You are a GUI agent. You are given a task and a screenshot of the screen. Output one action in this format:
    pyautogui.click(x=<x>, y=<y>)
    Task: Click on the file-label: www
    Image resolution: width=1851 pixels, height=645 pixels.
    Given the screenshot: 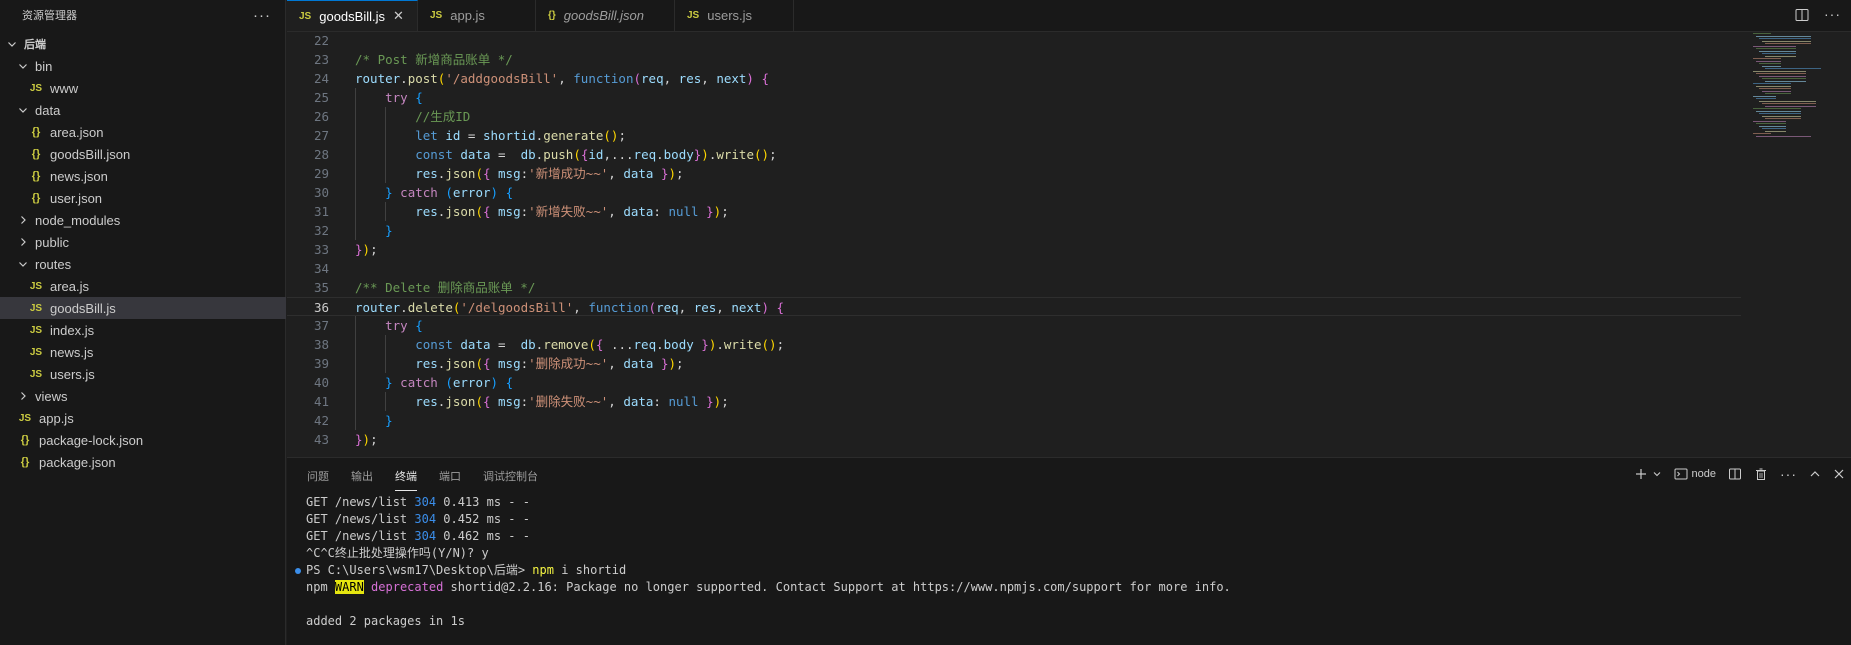 What is the action you would take?
    pyautogui.click(x=64, y=88)
    